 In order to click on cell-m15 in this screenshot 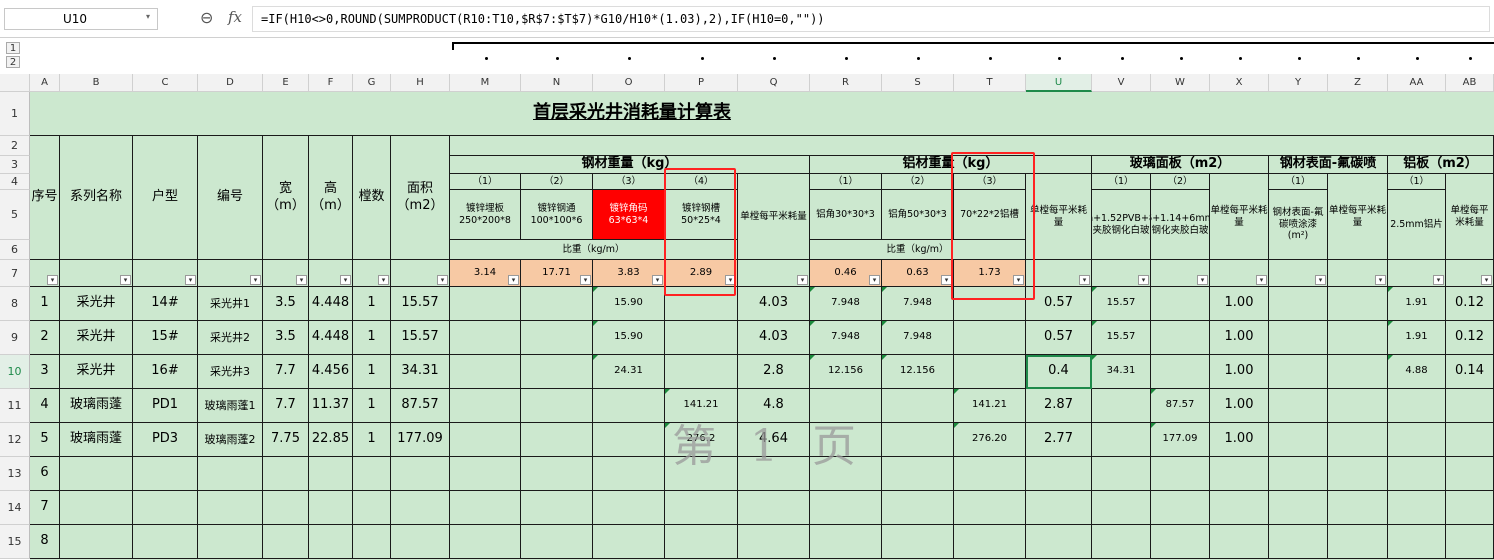, I will do `click(485, 542)`.